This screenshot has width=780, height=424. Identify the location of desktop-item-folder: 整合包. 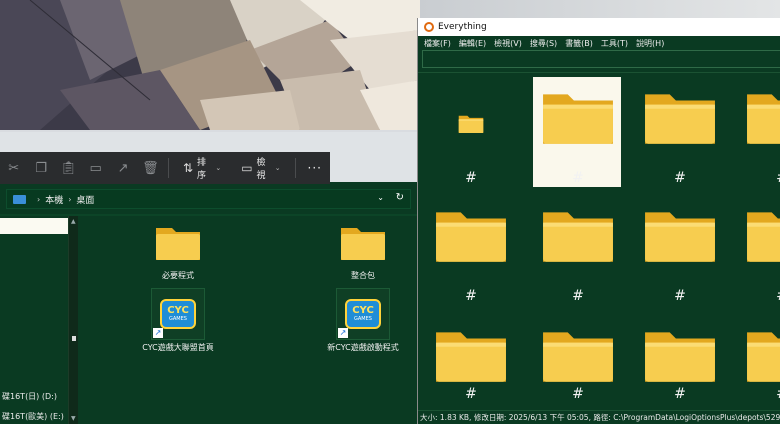
(363, 252).